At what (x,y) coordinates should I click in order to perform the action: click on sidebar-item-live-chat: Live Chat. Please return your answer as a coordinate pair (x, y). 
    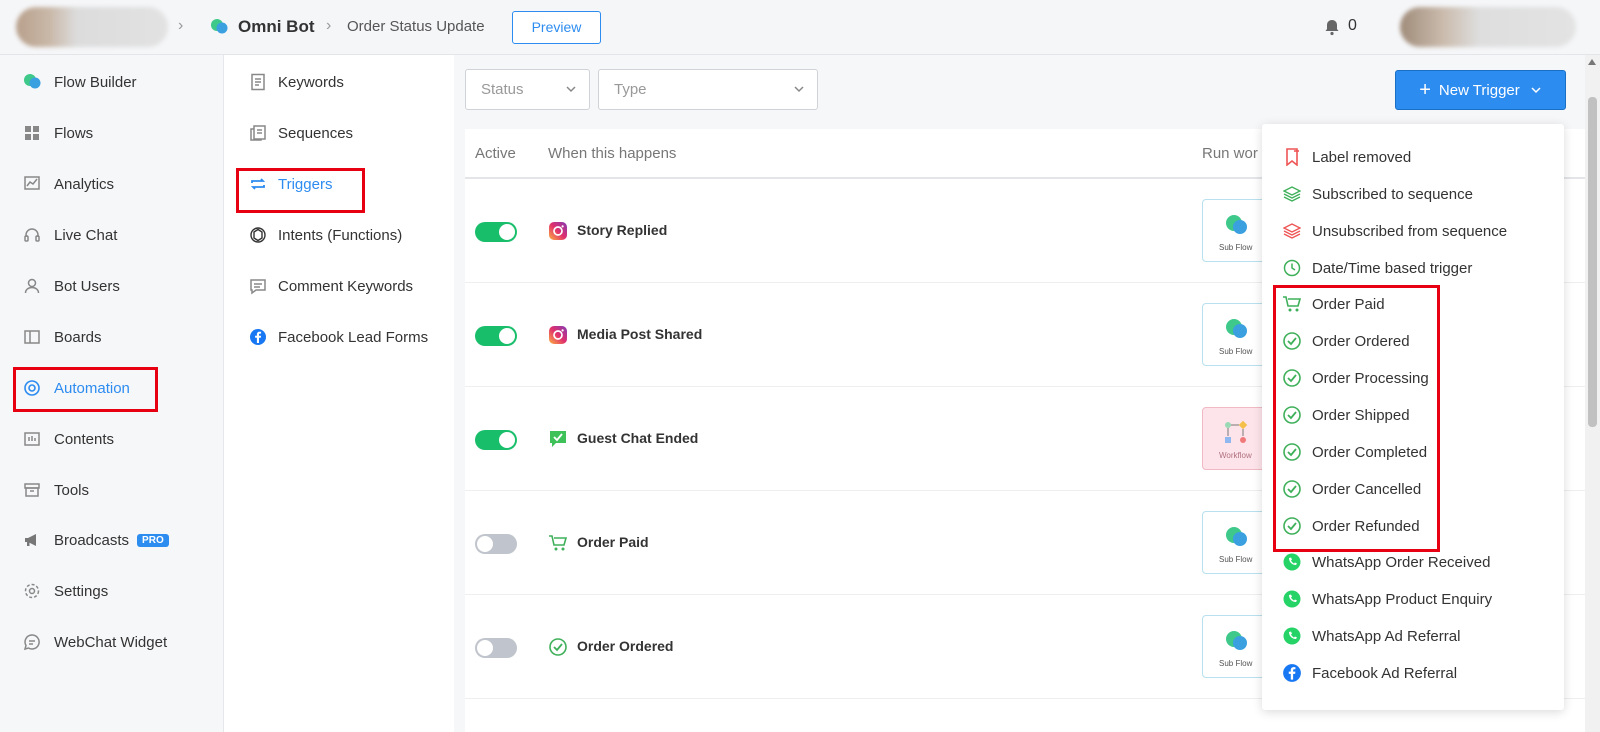
    Looking at the image, I should click on (69, 235).